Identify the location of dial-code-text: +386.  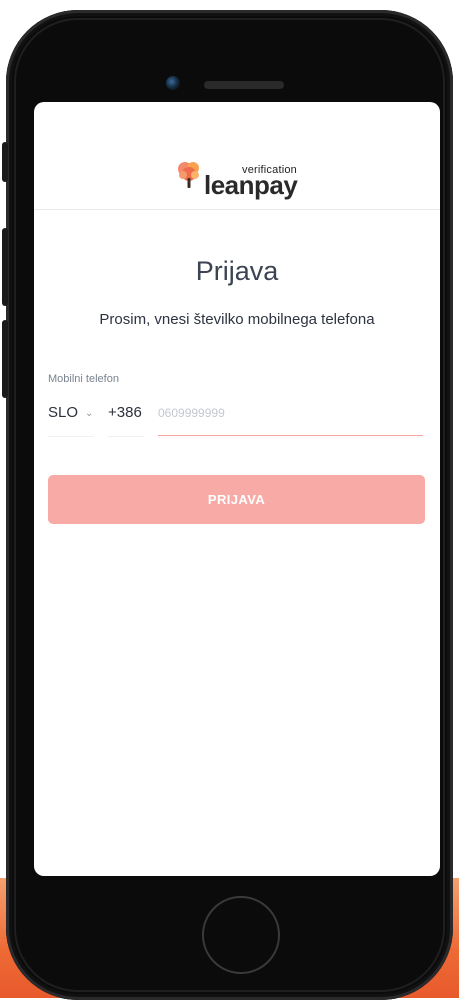
(125, 412).